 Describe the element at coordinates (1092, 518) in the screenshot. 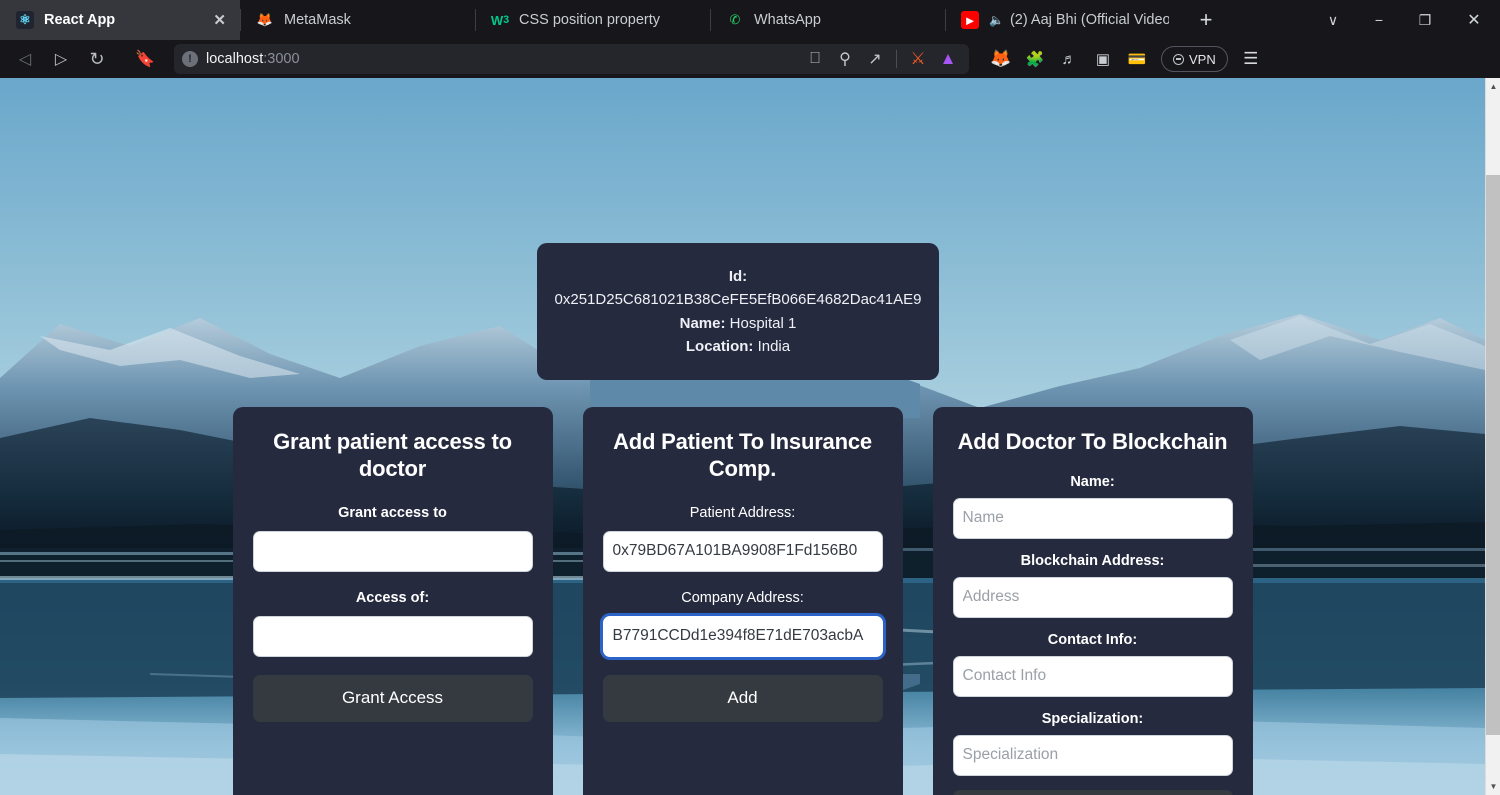

I see `doctor-name-input` at that location.